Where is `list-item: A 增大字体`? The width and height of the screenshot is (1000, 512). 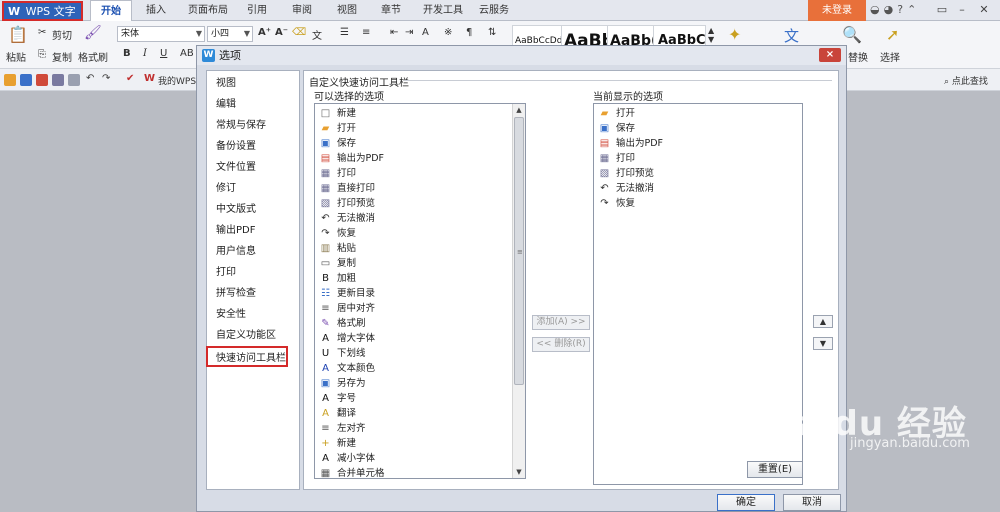 list-item: A 增大字体 is located at coordinates (346, 338).